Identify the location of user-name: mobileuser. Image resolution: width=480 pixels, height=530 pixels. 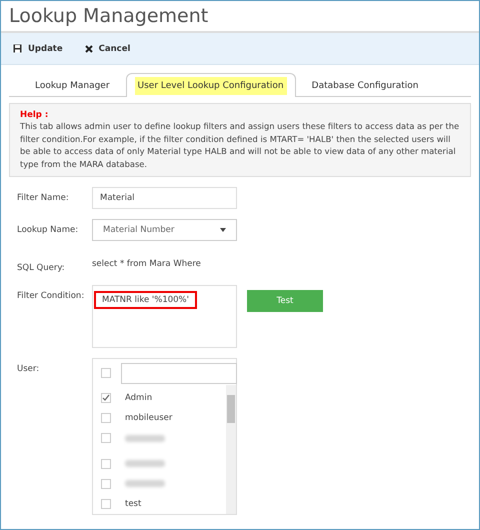
(148, 418).